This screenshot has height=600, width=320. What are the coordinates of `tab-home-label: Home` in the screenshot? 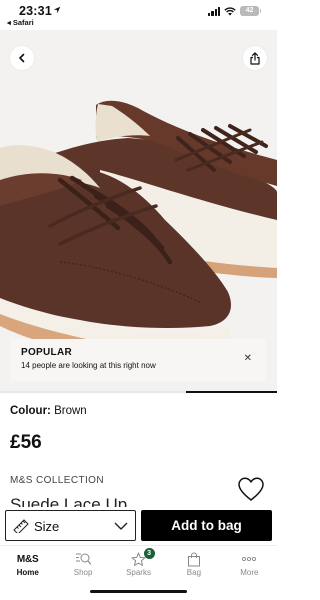 It's located at (27, 572).